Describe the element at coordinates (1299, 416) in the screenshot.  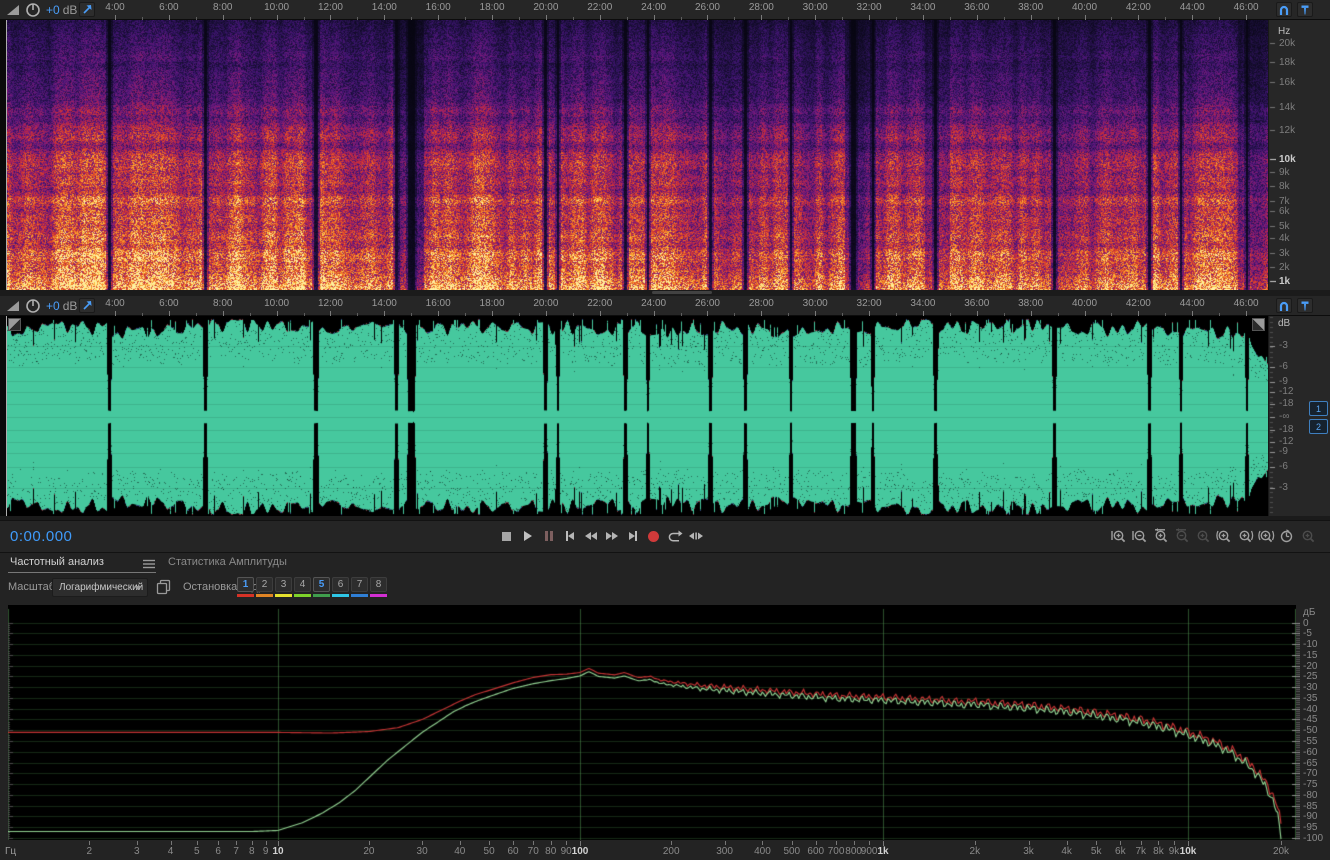
I see `amplitude-scale: dB 1 2 -3 -6 -9 -12 -18 -∞ -18 -12 -9 -6 -3` at that location.